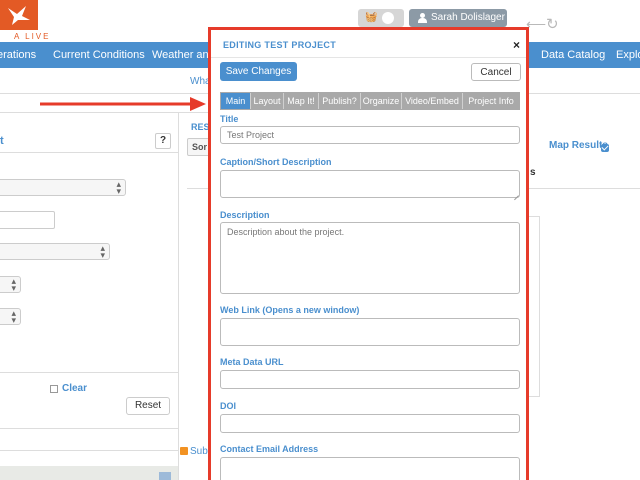  Describe the element at coordinates (628, 55) in the screenshot. I see `nav-item-explore: Explo` at that location.